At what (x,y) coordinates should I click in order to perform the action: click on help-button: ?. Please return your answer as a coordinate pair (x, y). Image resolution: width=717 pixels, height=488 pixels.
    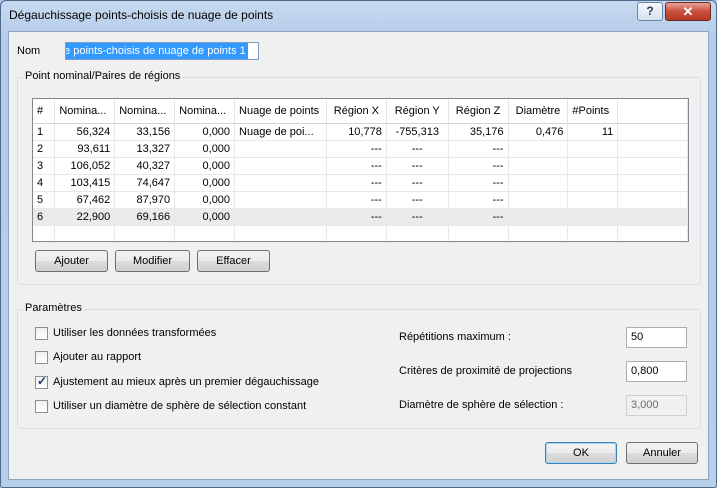
    Looking at the image, I should click on (650, 11).